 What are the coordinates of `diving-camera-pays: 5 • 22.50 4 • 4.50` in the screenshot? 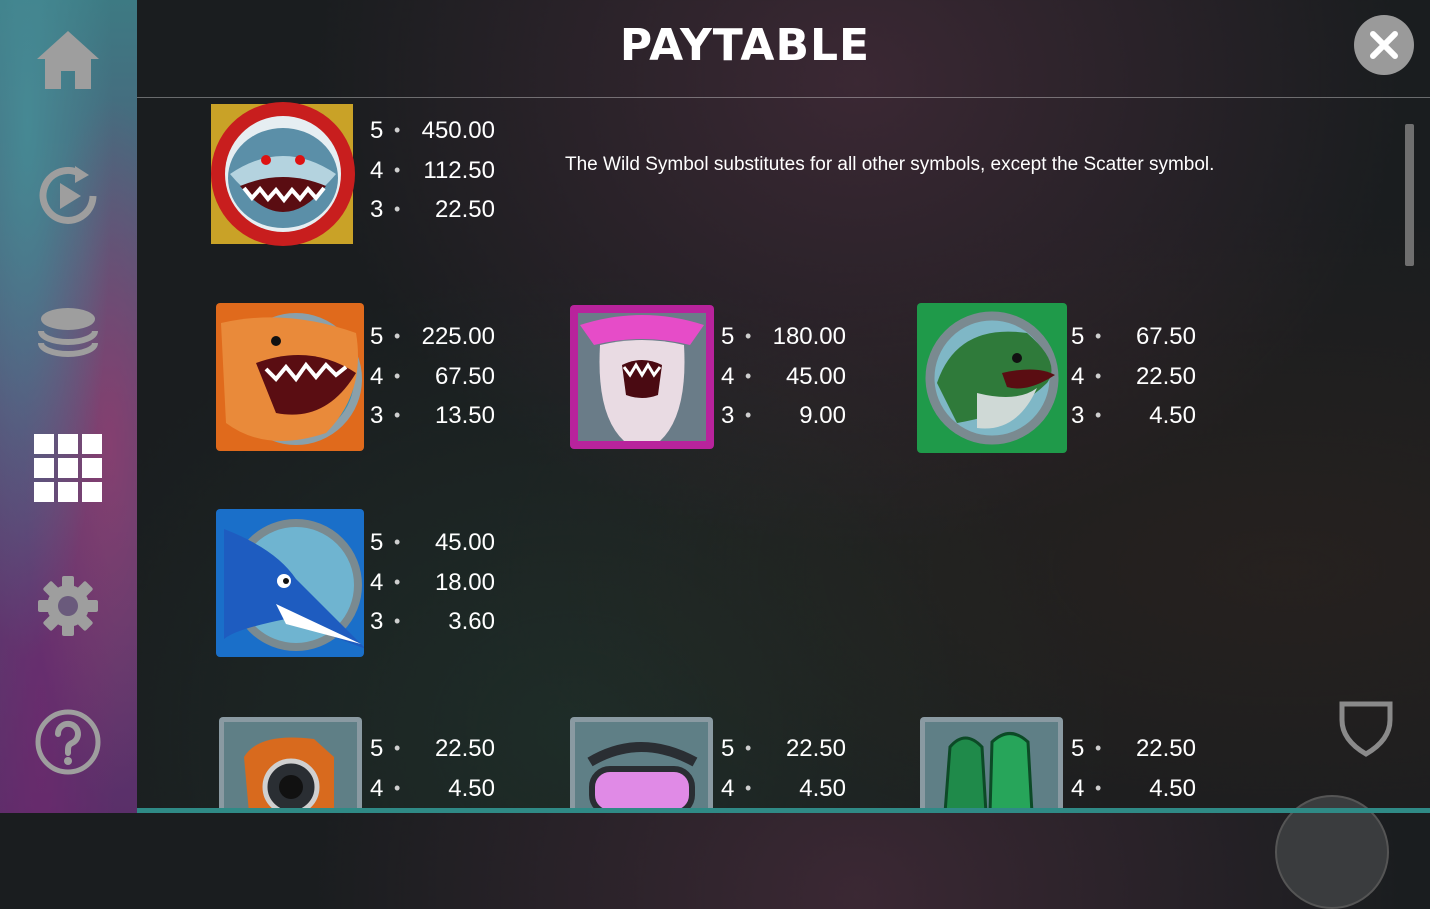 It's located at (432, 768).